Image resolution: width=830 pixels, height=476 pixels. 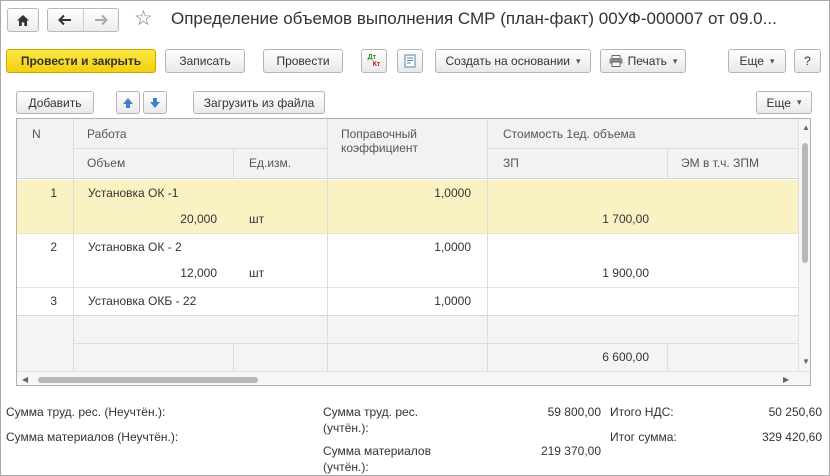 I want to click on report-button, so click(x=410, y=61).